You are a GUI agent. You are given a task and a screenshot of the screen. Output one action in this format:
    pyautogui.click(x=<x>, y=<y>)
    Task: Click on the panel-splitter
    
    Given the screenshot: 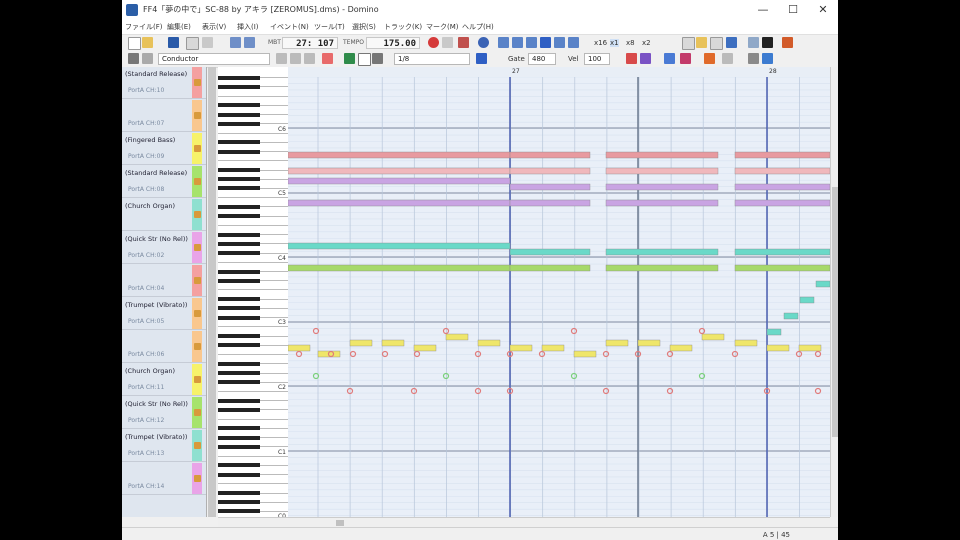 What is the action you would take?
    pyautogui.click(x=212, y=292)
    